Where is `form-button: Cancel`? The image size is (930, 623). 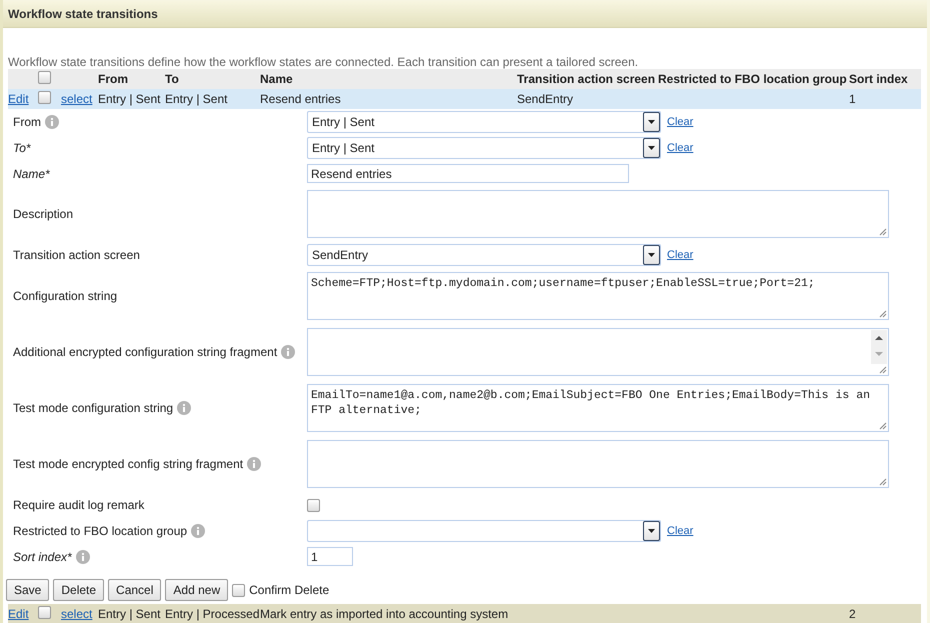
form-button: Cancel is located at coordinates (135, 590).